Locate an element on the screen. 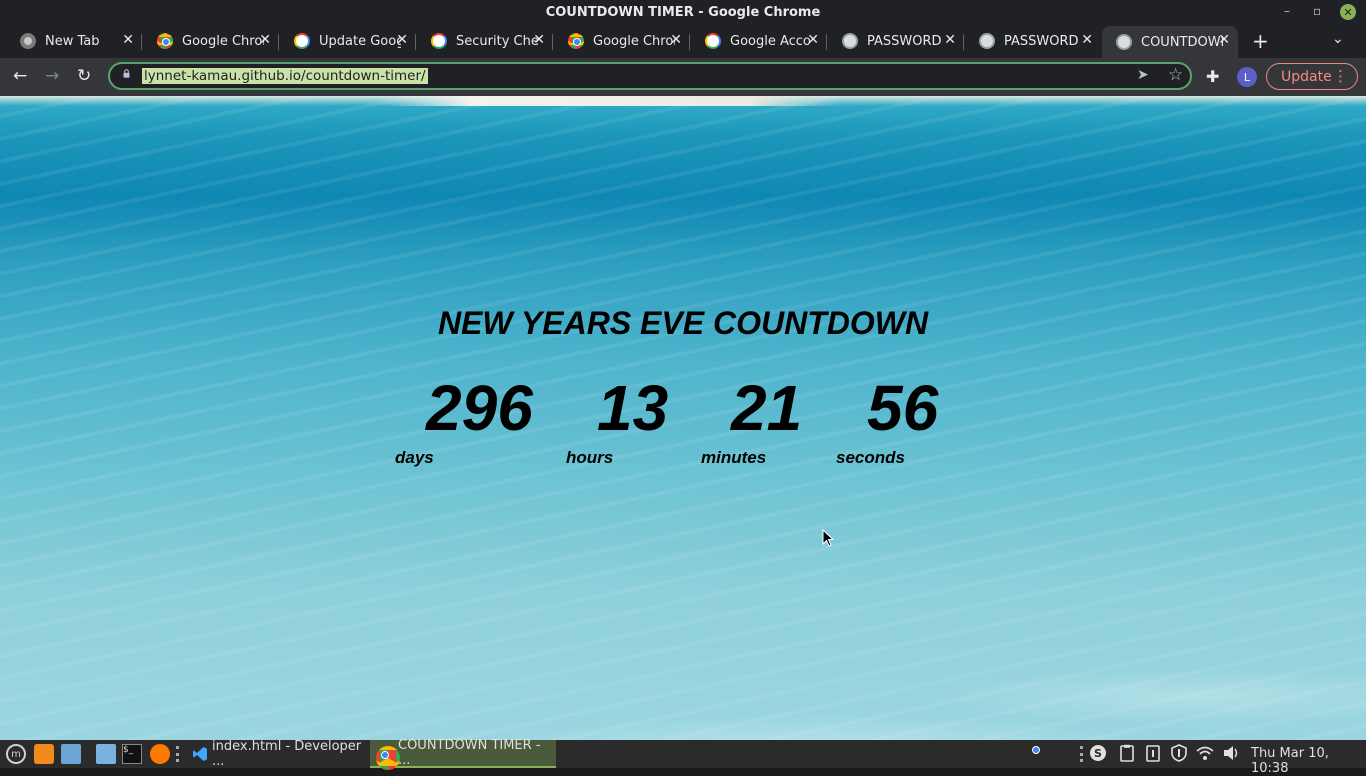 The width and height of the screenshot is (1366, 776). tab-password: PASSWORD ✕ is located at coordinates (896, 41).